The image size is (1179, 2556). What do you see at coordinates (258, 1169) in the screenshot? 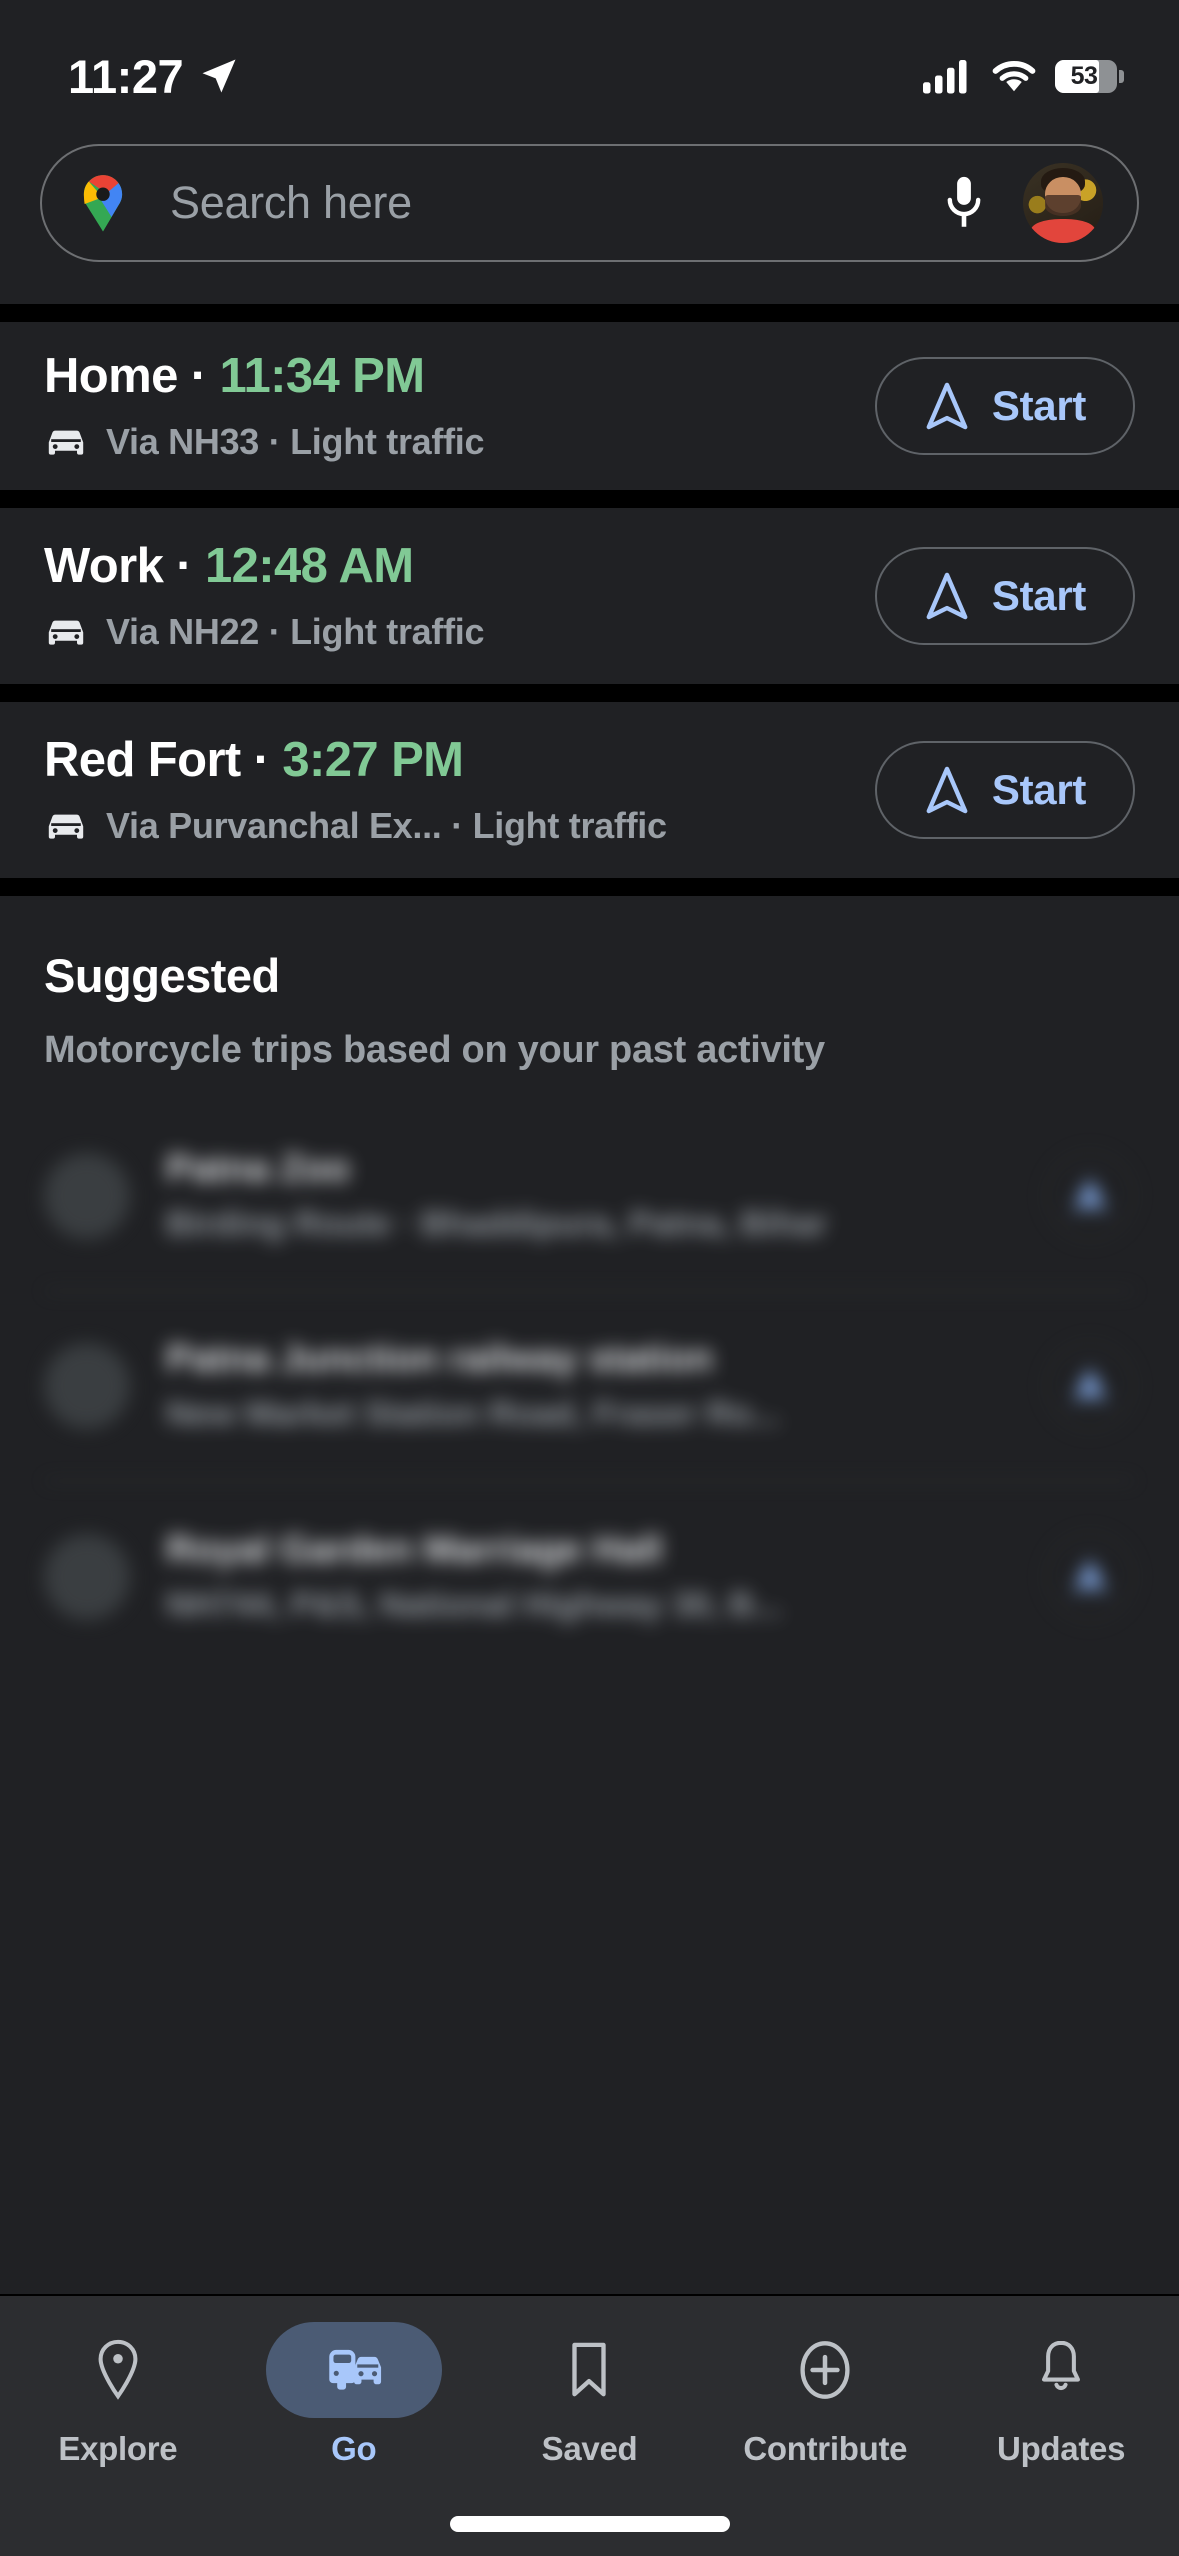
I see `place-name: Patna Zoo` at bounding box center [258, 1169].